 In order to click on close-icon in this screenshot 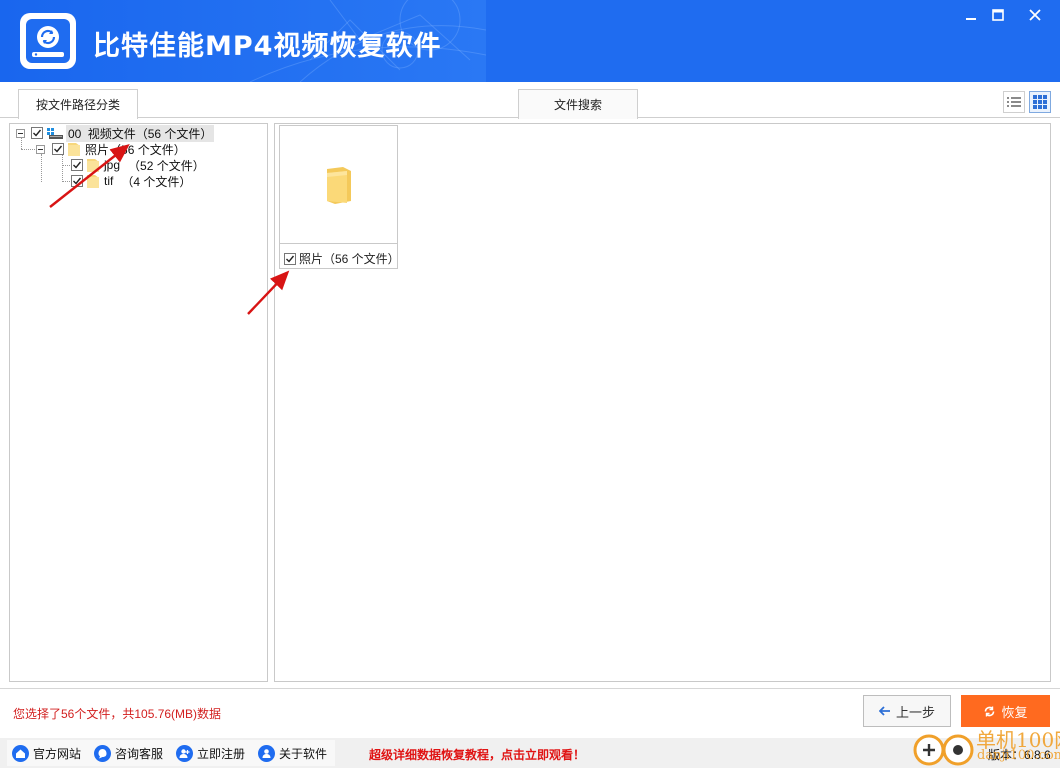, I will do `click(1035, 15)`.